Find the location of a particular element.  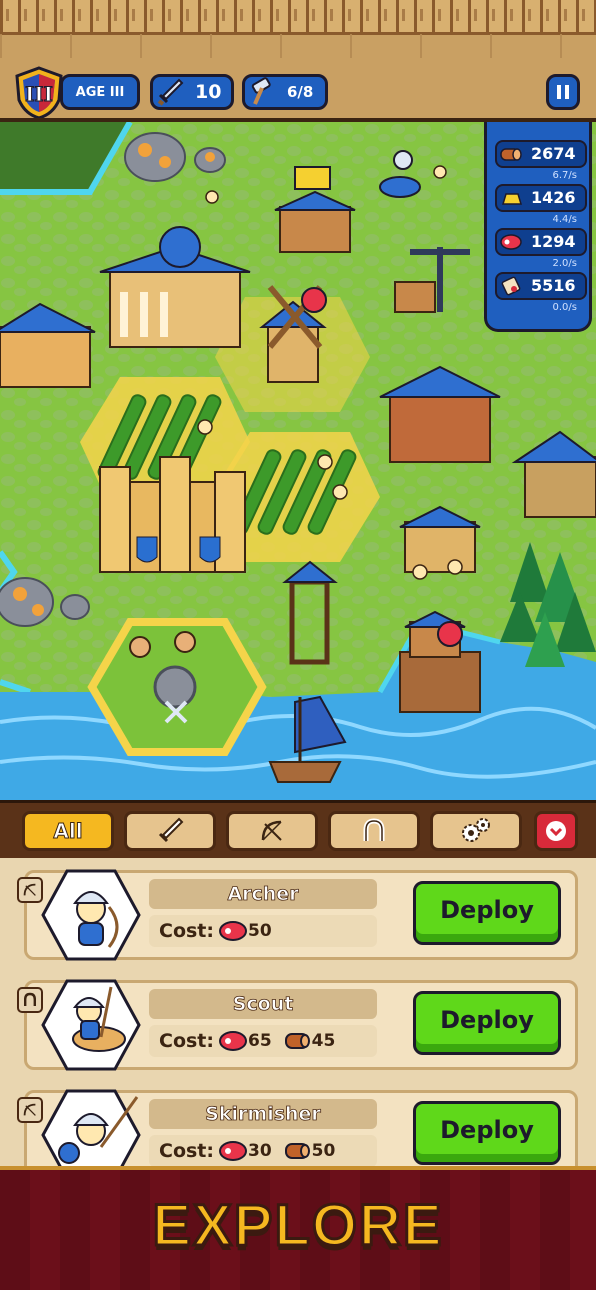

castle is located at coordinates (172, 514).